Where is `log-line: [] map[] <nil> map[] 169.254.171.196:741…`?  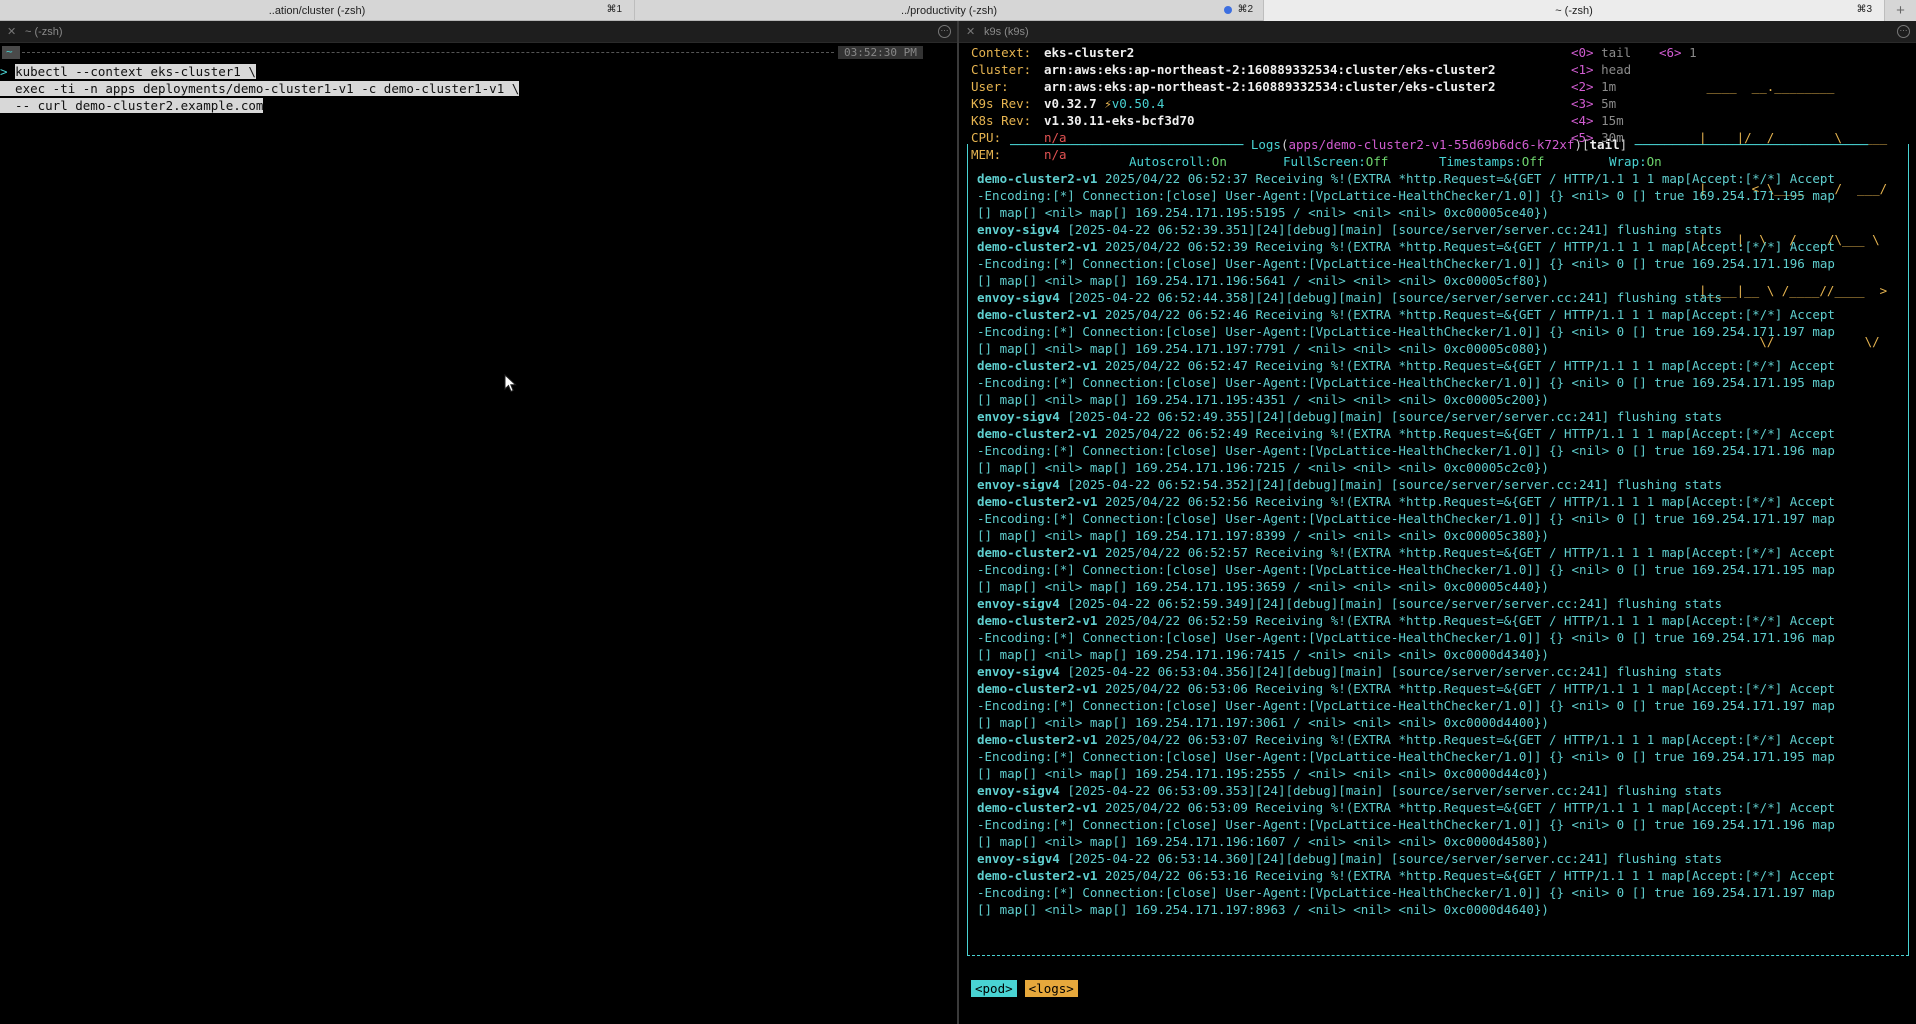 log-line: [] map[] <nil> map[] 169.254.171.196:741… is located at coordinates (1443, 654).